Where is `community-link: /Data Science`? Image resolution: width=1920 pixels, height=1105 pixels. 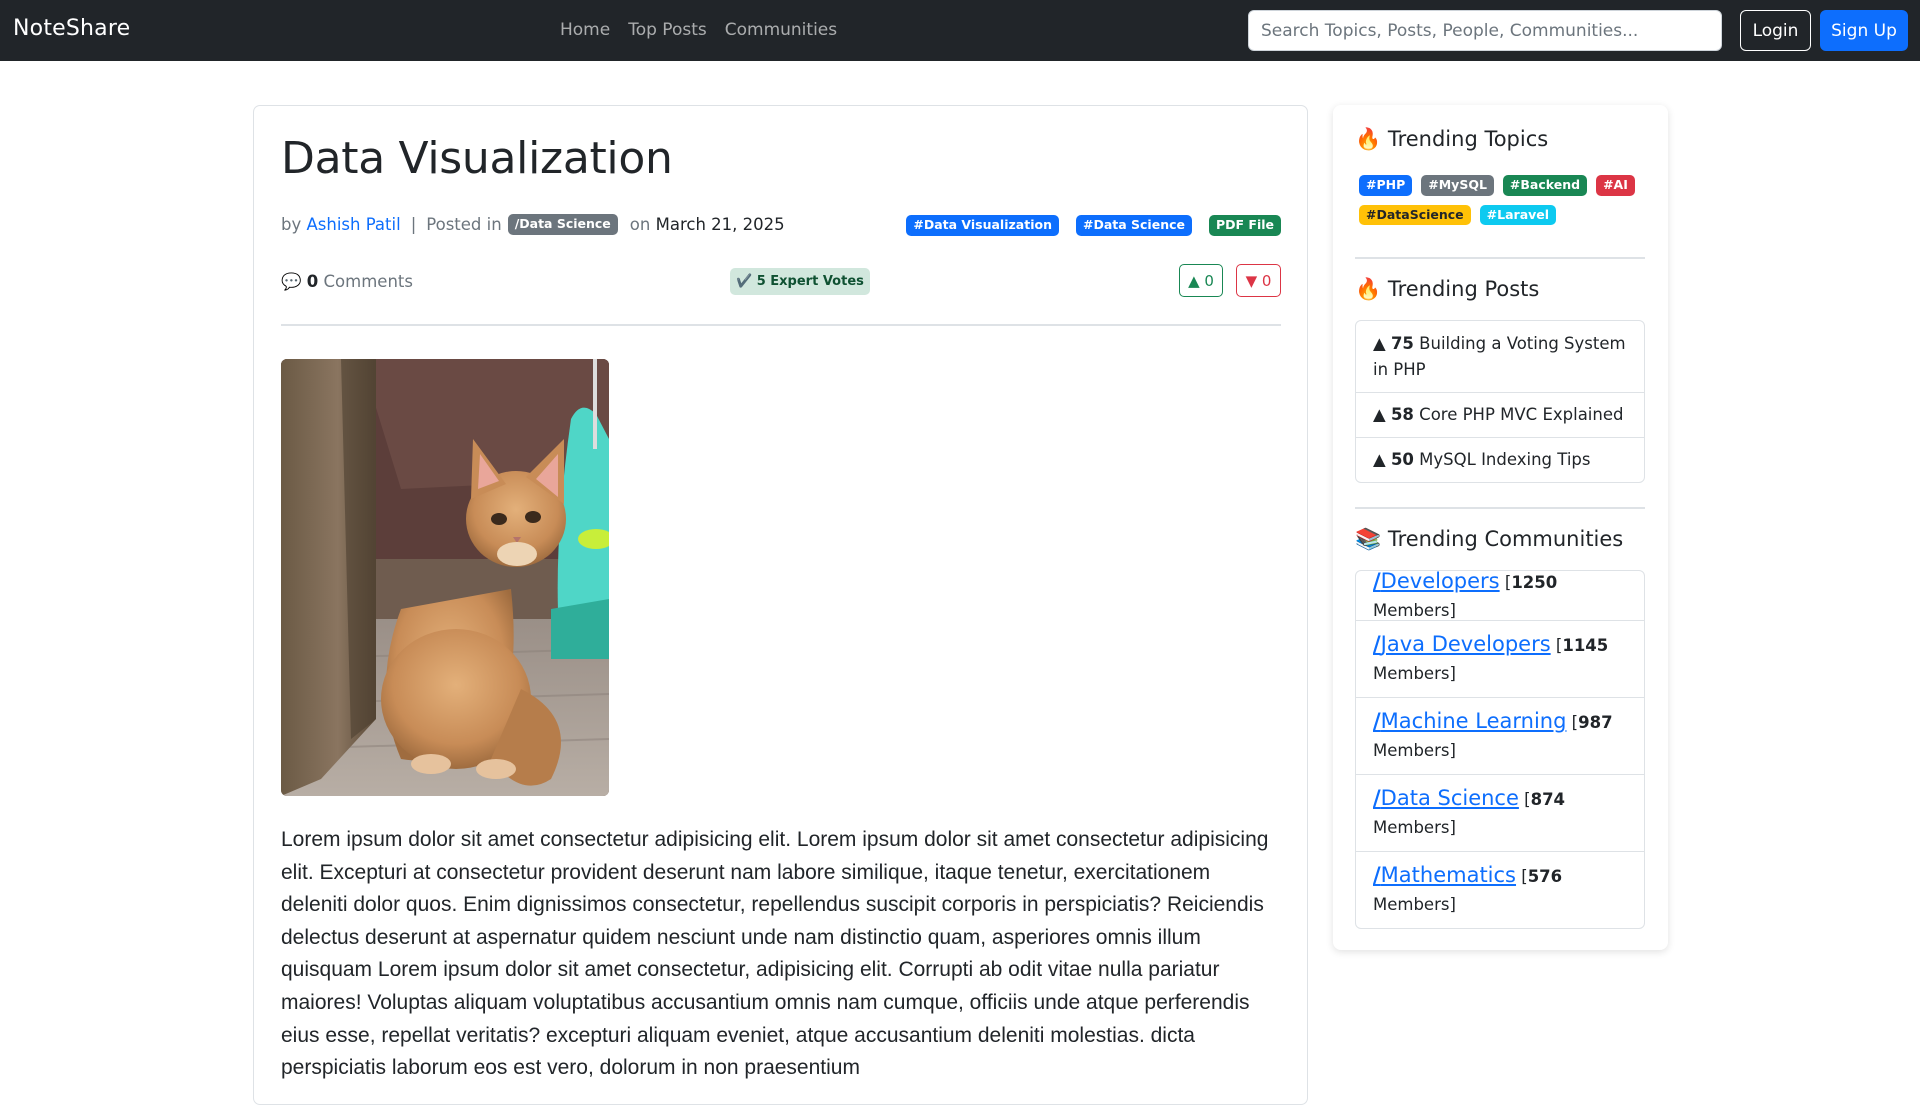
community-link: /Data Science is located at coordinates (1446, 798).